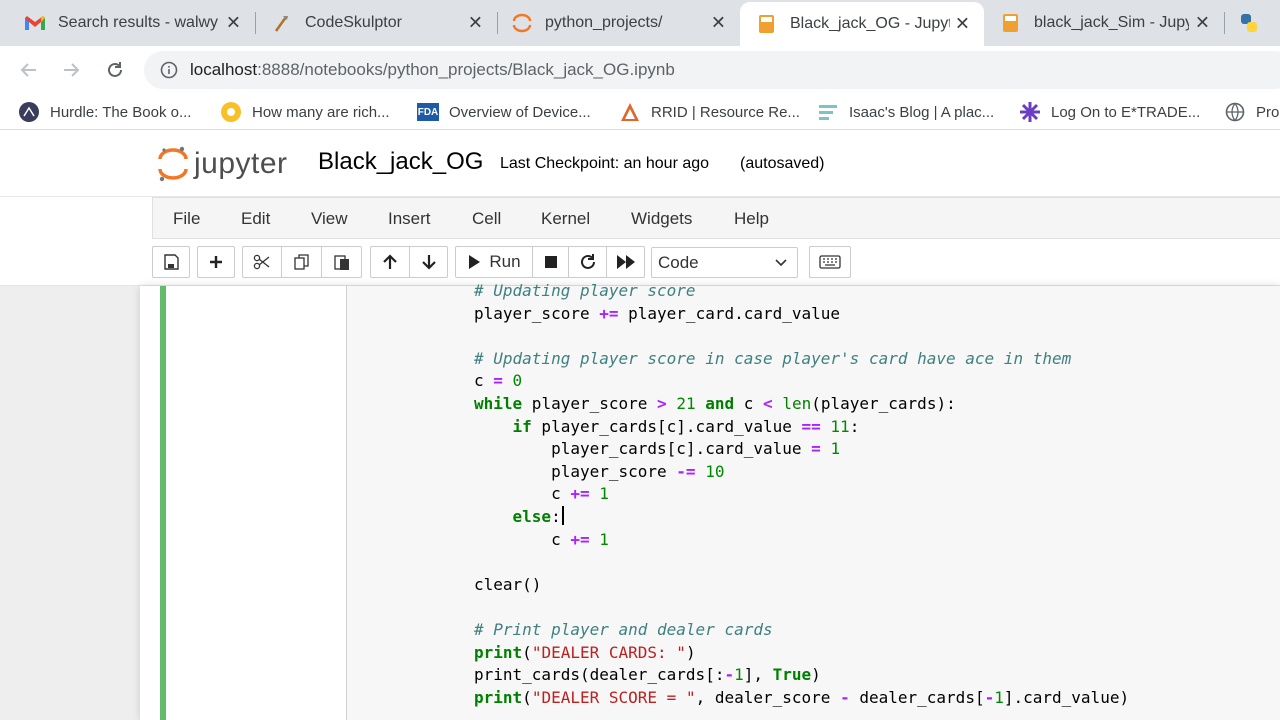 This screenshot has width=1280, height=720. I want to click on jupyter-logo: jupyter, so click(223, 164).